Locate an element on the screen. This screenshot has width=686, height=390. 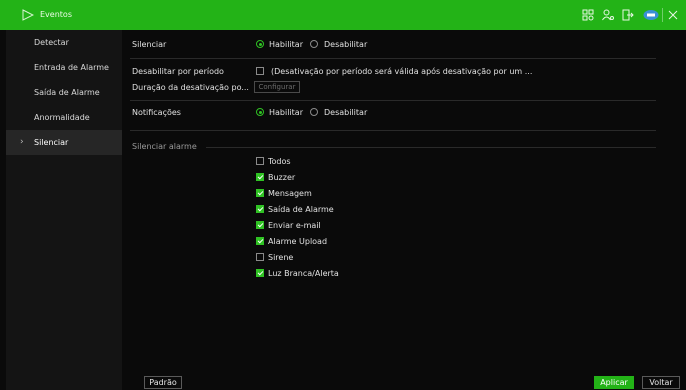
alarme-upload-label: Alarme Upload is located at coordinates (297, 241).